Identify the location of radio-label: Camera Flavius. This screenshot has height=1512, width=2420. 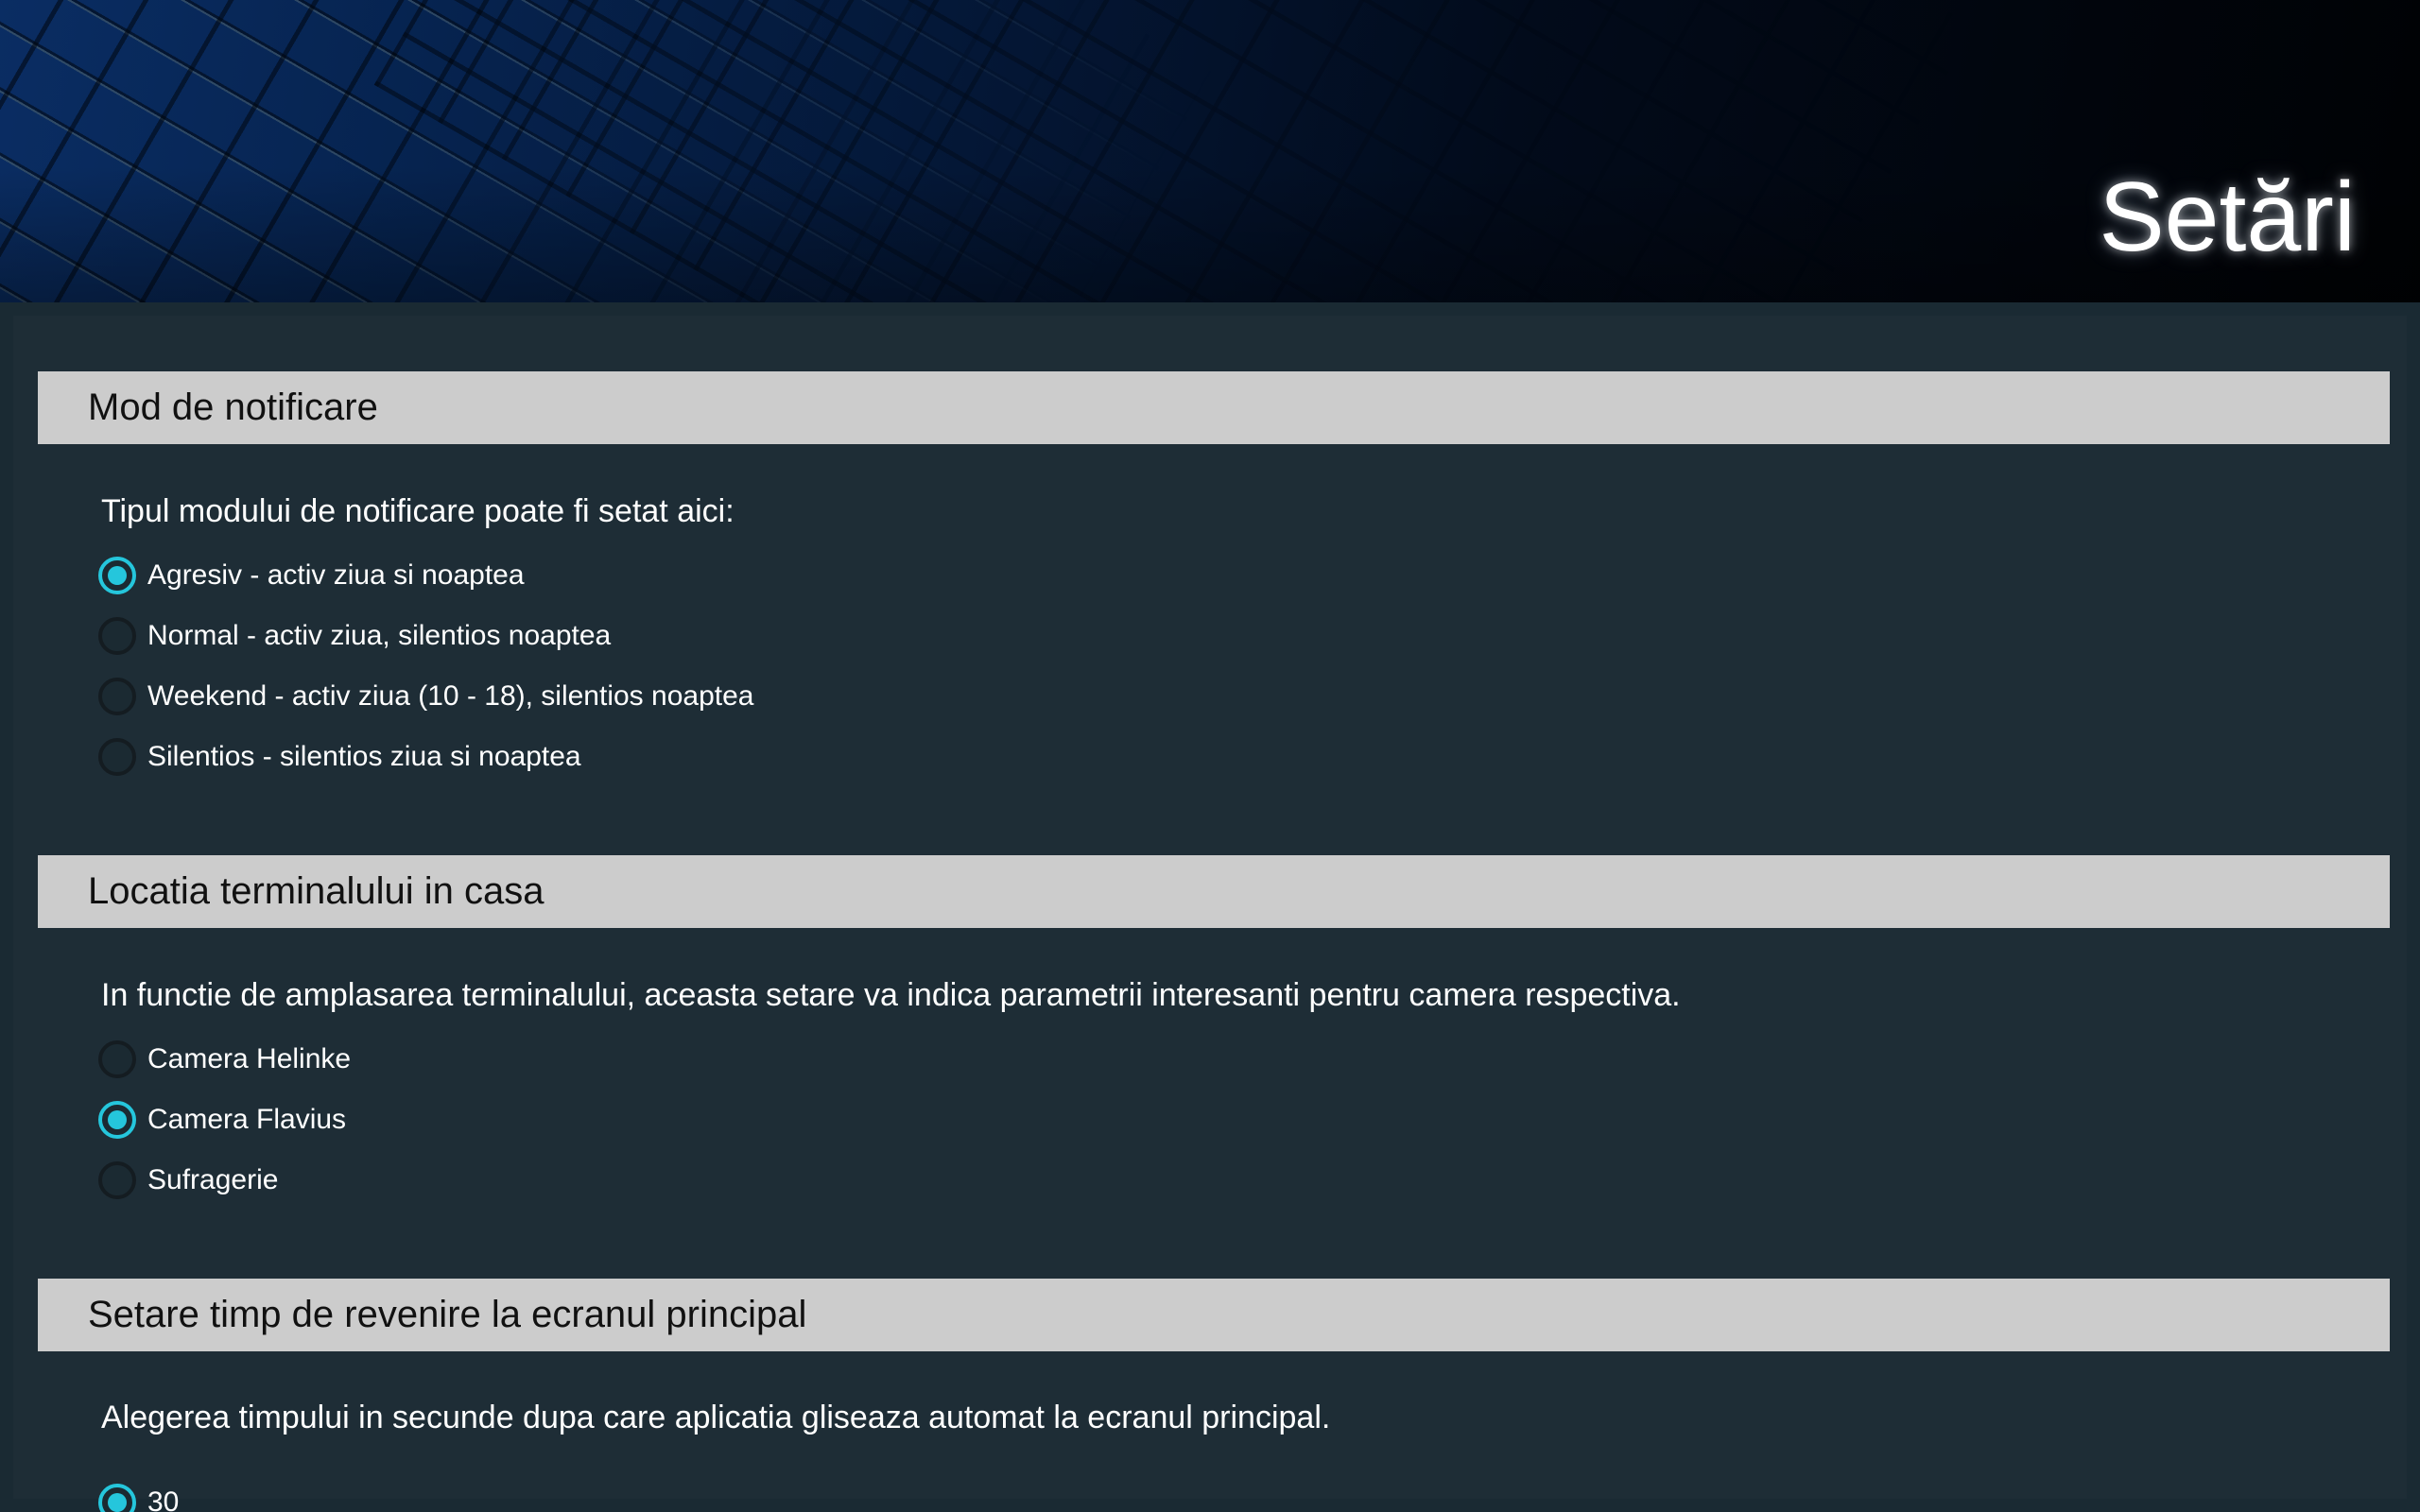
(247, 1119).